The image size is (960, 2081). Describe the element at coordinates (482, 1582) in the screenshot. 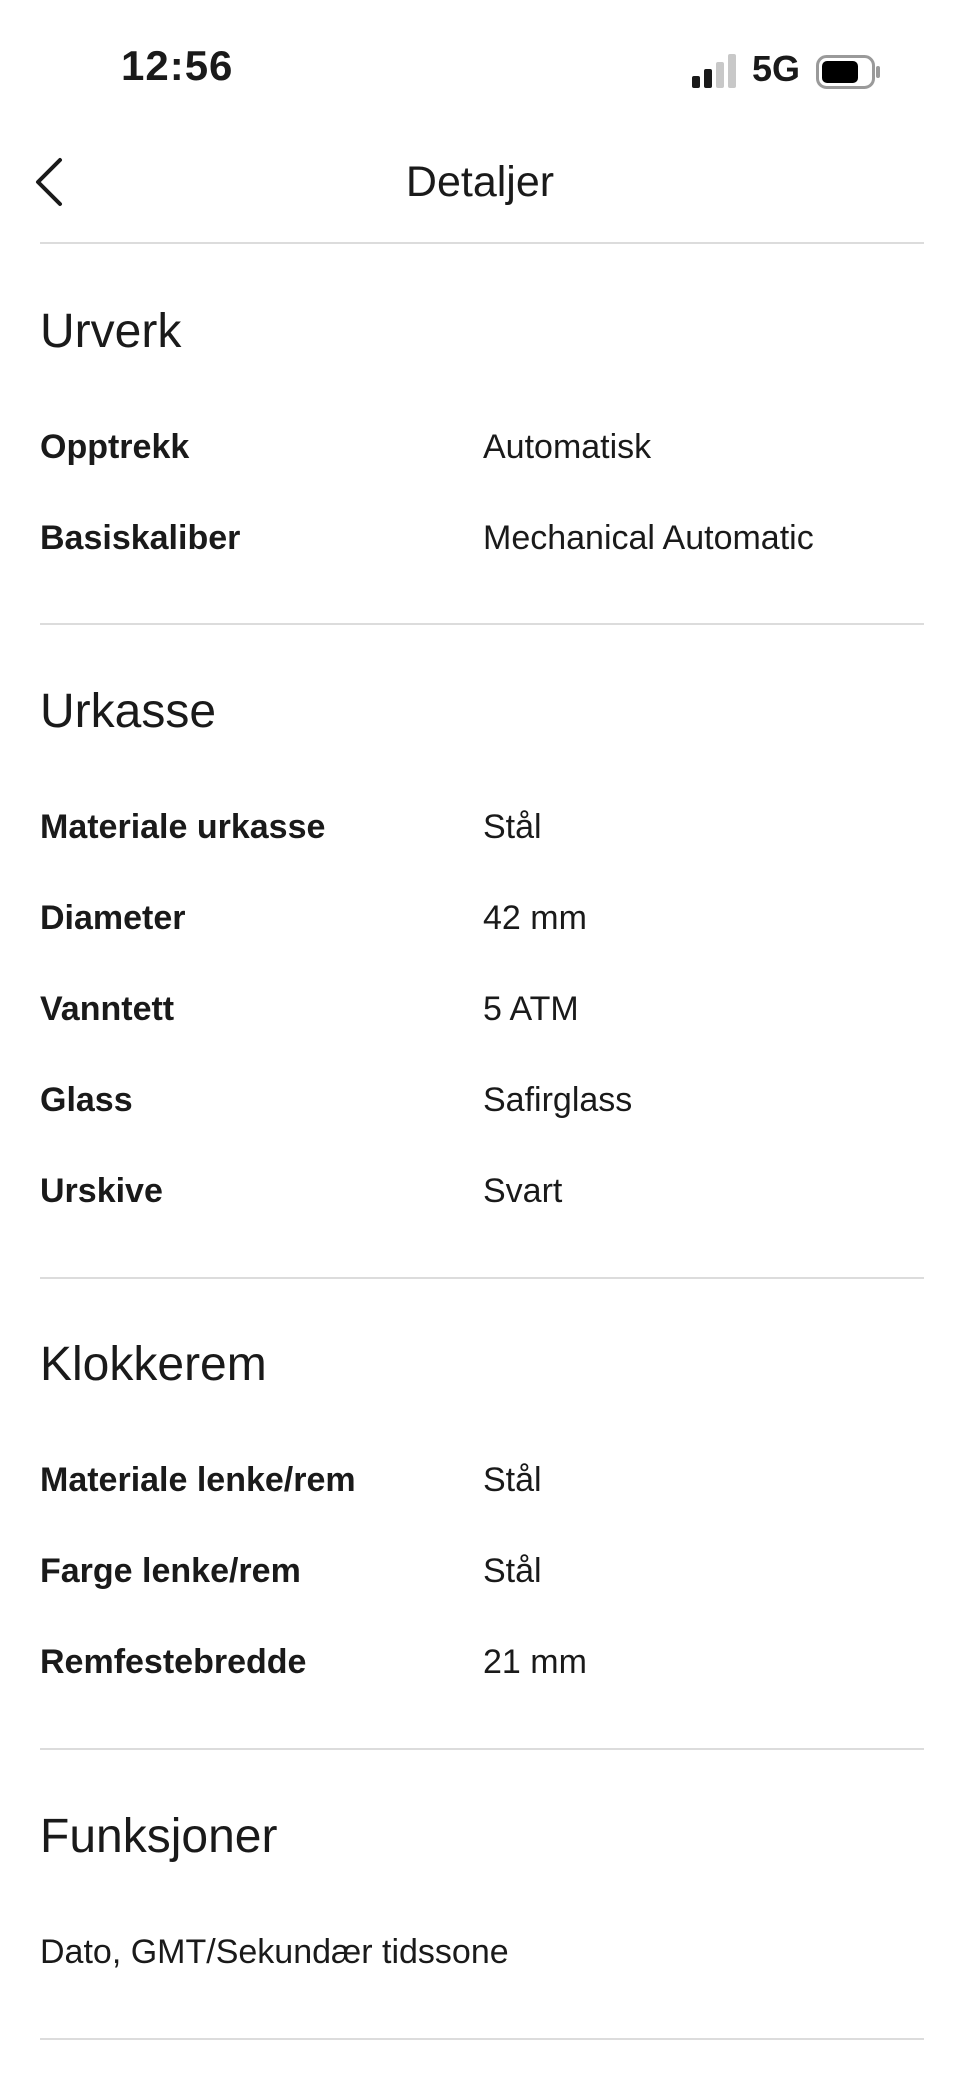

I see `spec-row: Farge lenke/rem Stål` at that location.